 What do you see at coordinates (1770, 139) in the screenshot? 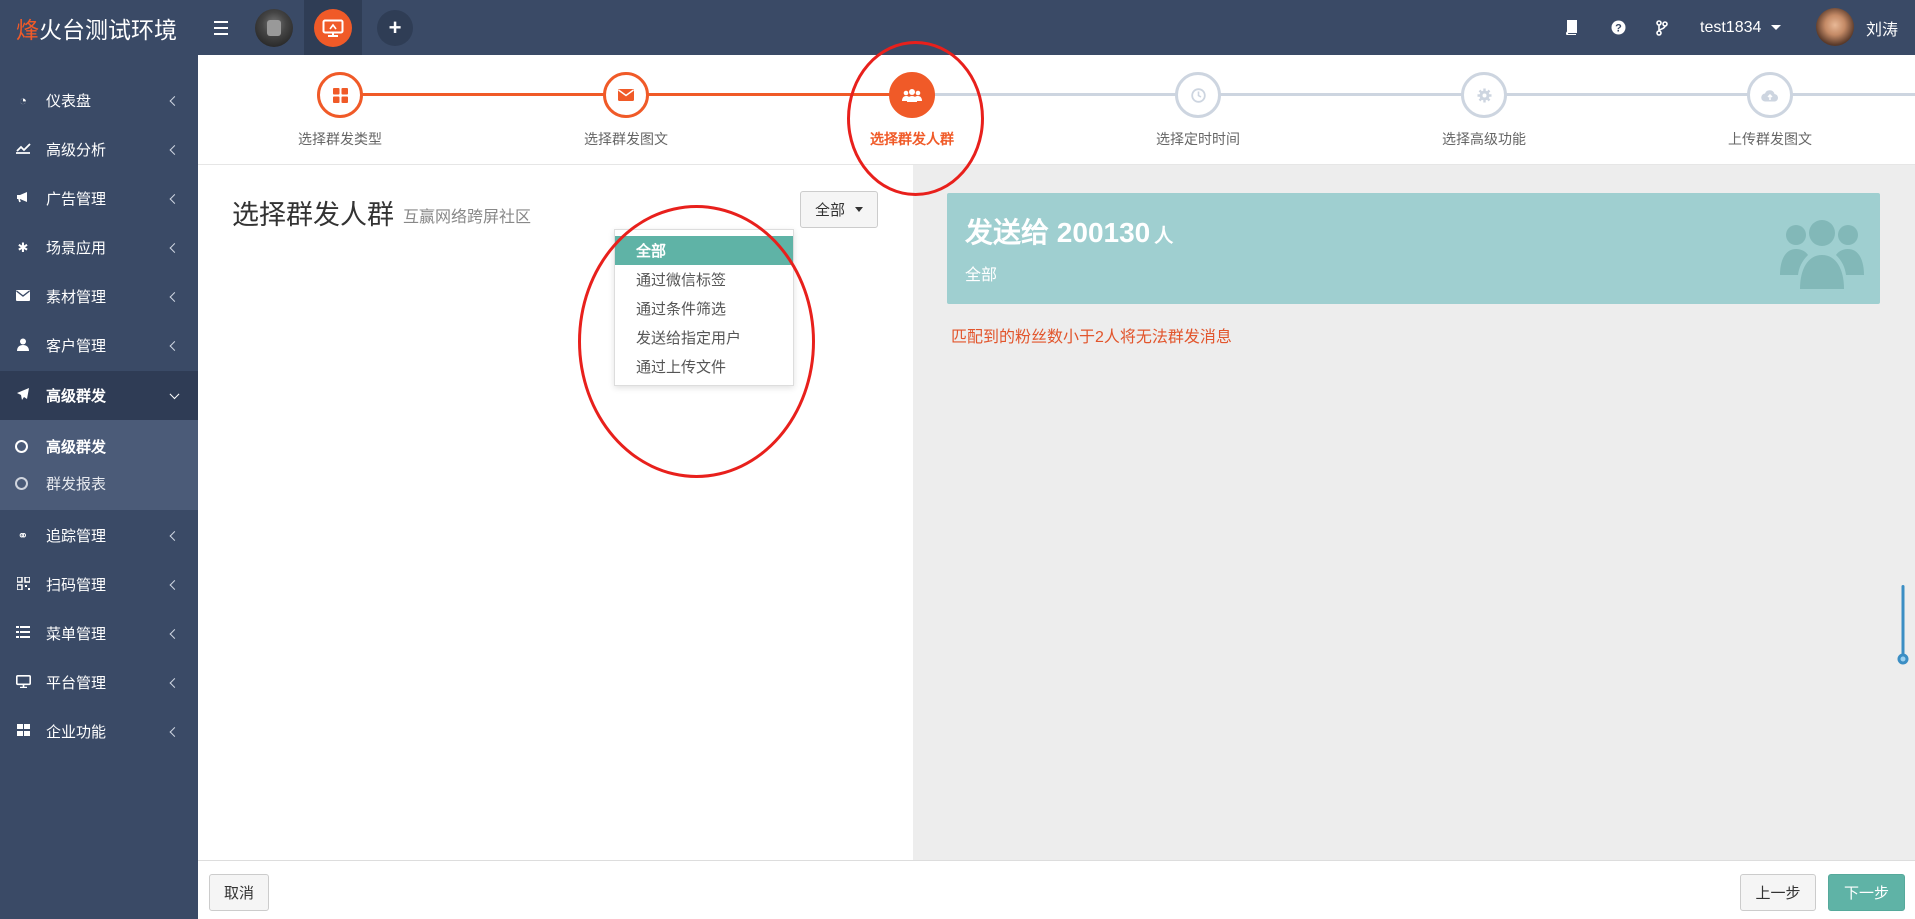
I see `step-label: 上传群发图文` at bounding box center [1770, 139].